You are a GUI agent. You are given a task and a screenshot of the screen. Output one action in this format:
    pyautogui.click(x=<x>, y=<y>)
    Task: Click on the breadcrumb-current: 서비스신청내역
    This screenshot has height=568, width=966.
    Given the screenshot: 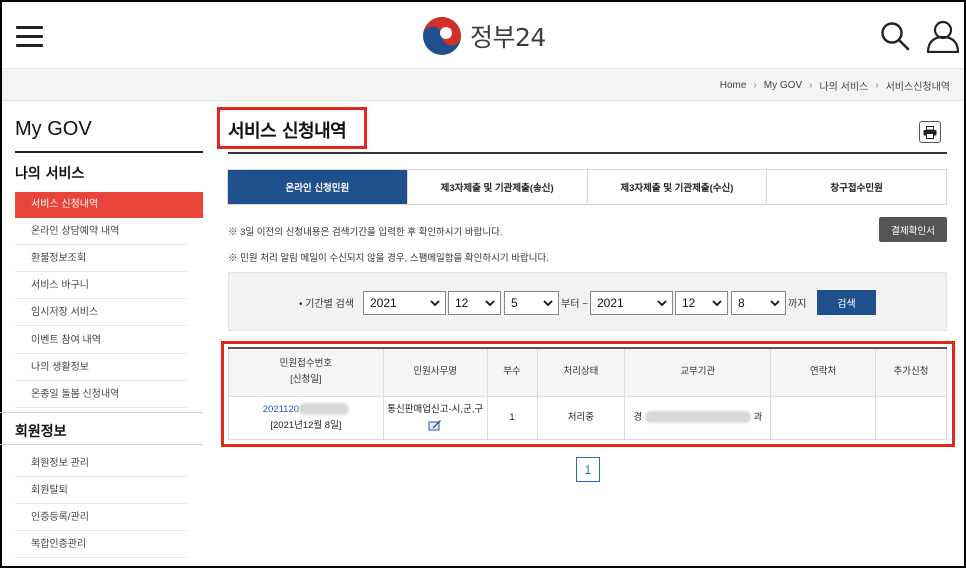 What is the action you would take?
    pyautogui.click(x=917, y=87)
    